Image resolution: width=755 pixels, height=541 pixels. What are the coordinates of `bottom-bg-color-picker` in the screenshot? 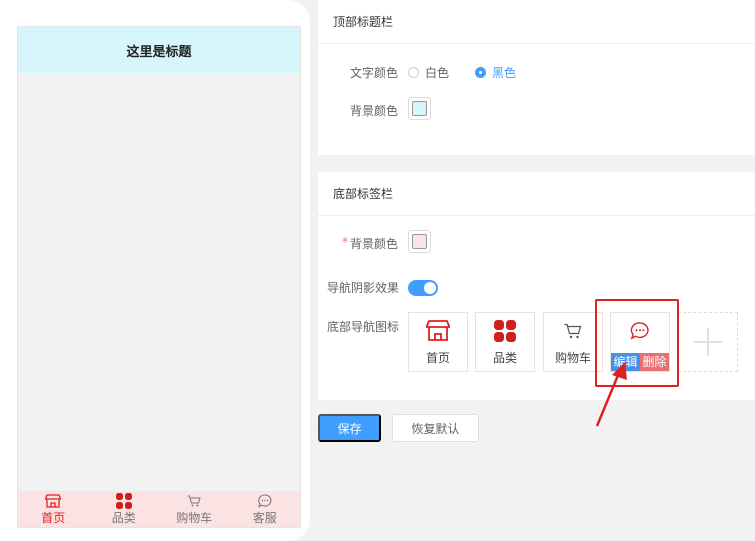 It's located at (419, 241).